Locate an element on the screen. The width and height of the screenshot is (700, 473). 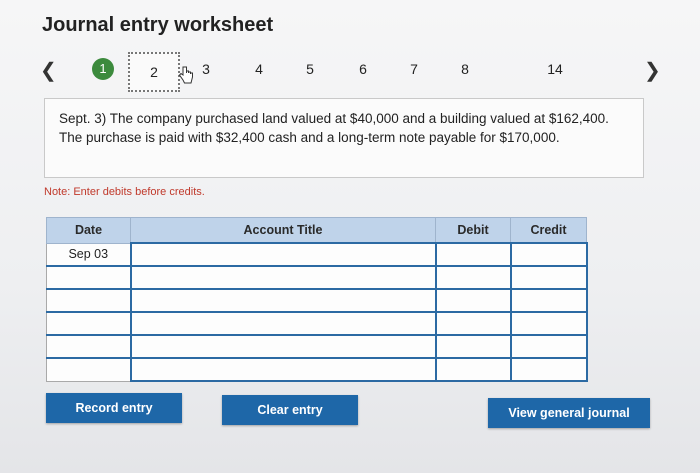
chevron-left-icon: ❮ is located at coordinates (48, 70).